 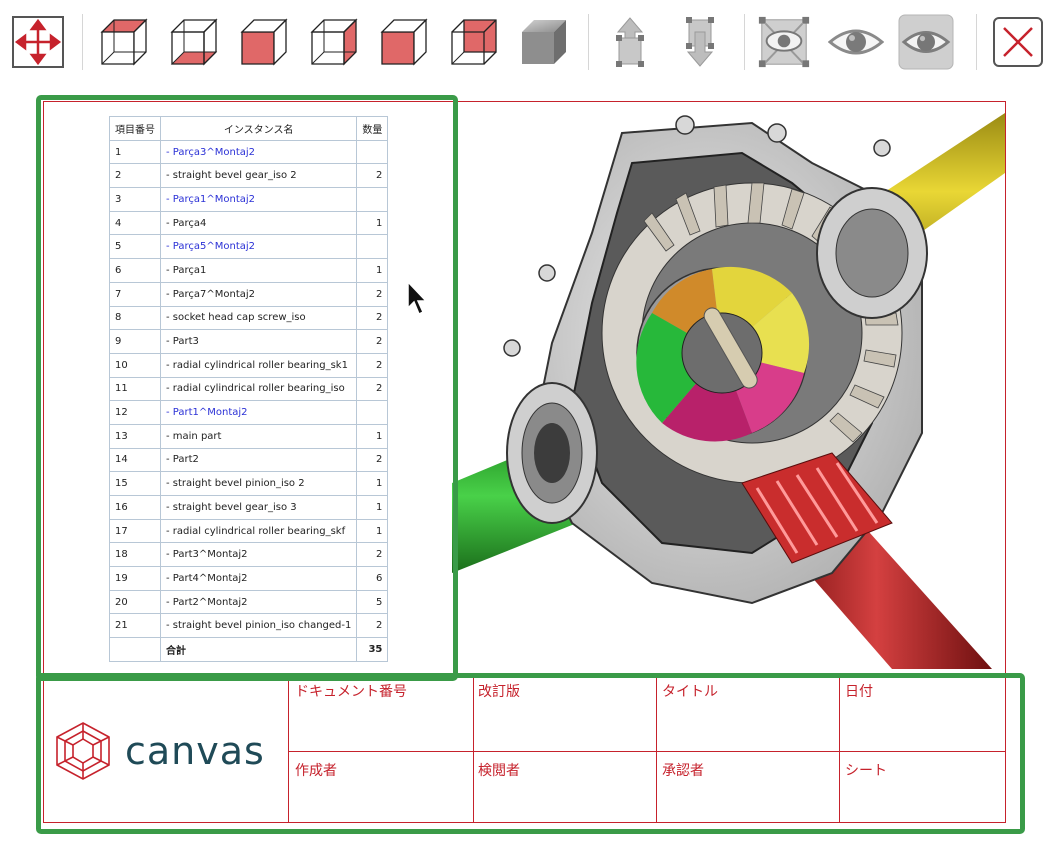 I want to click on show-all-button, so click(x=926, y=42).